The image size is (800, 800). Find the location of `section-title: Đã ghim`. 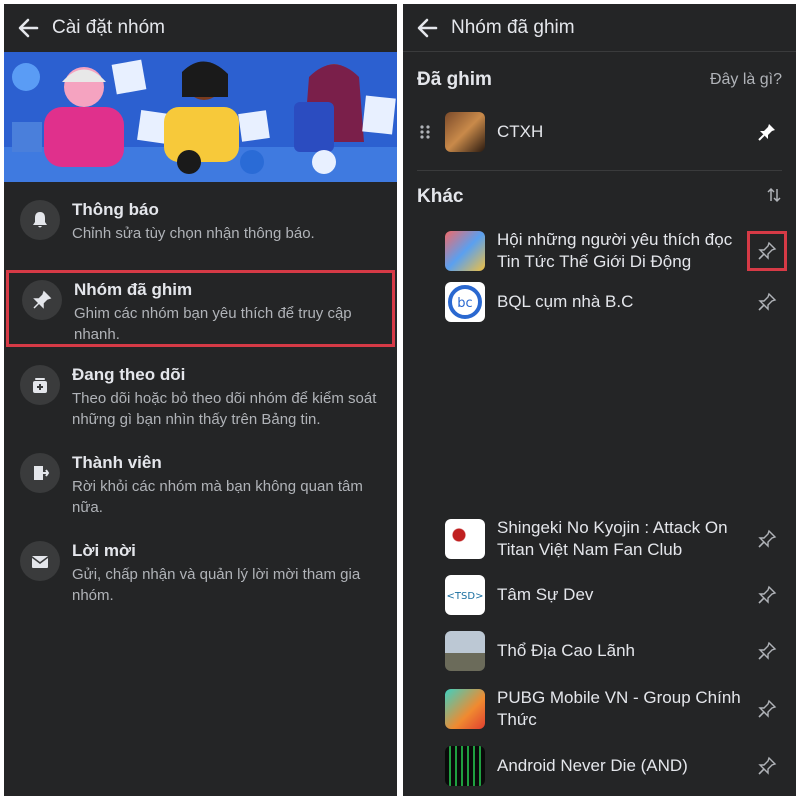

section-title: Đã ghim is located at coordinates (454, 79).